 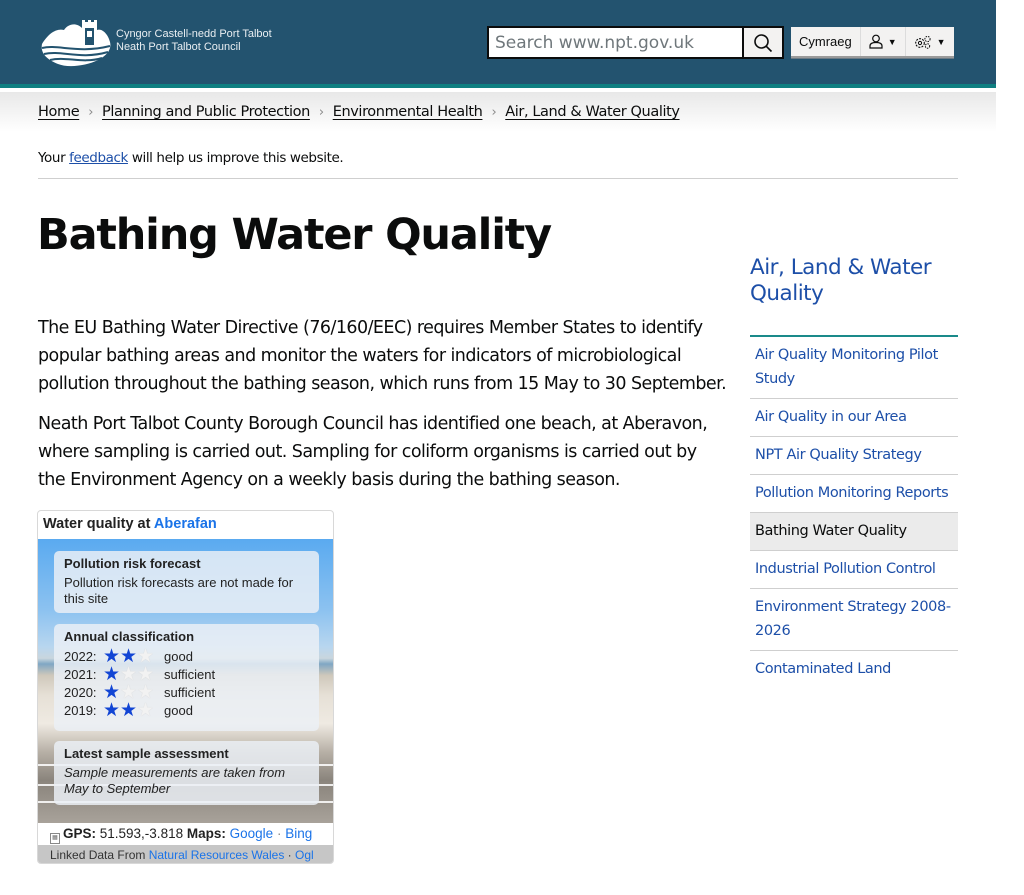 I want to click on gears-icon, so click(x=922, y=42).